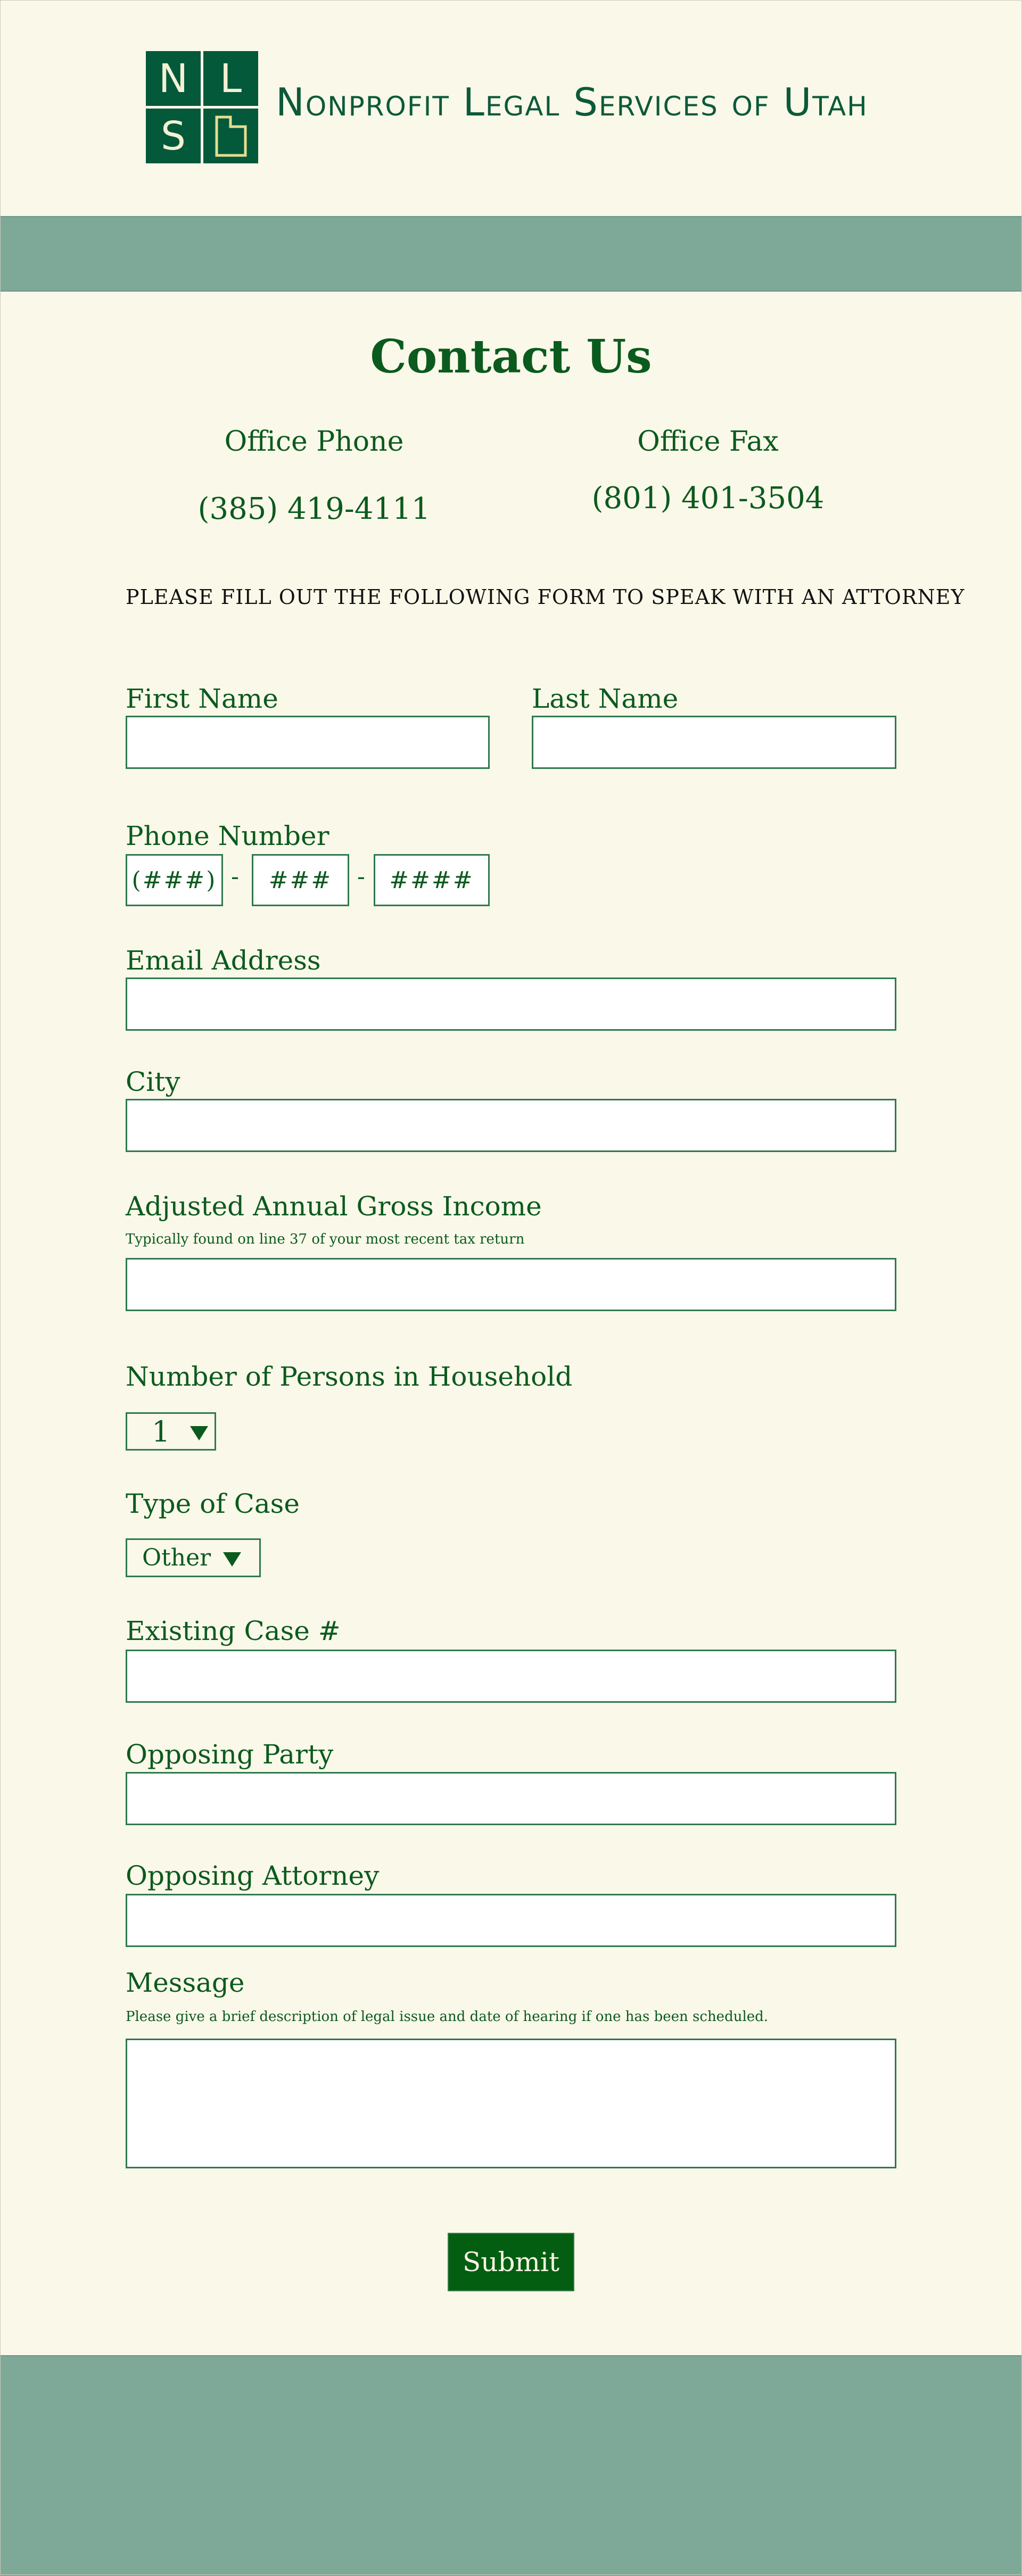 The image size is (1022, 2576). Describe the element at coordinates (227, 836) in the screenshot. I see `phone-number-label: Phone Number` at that location.